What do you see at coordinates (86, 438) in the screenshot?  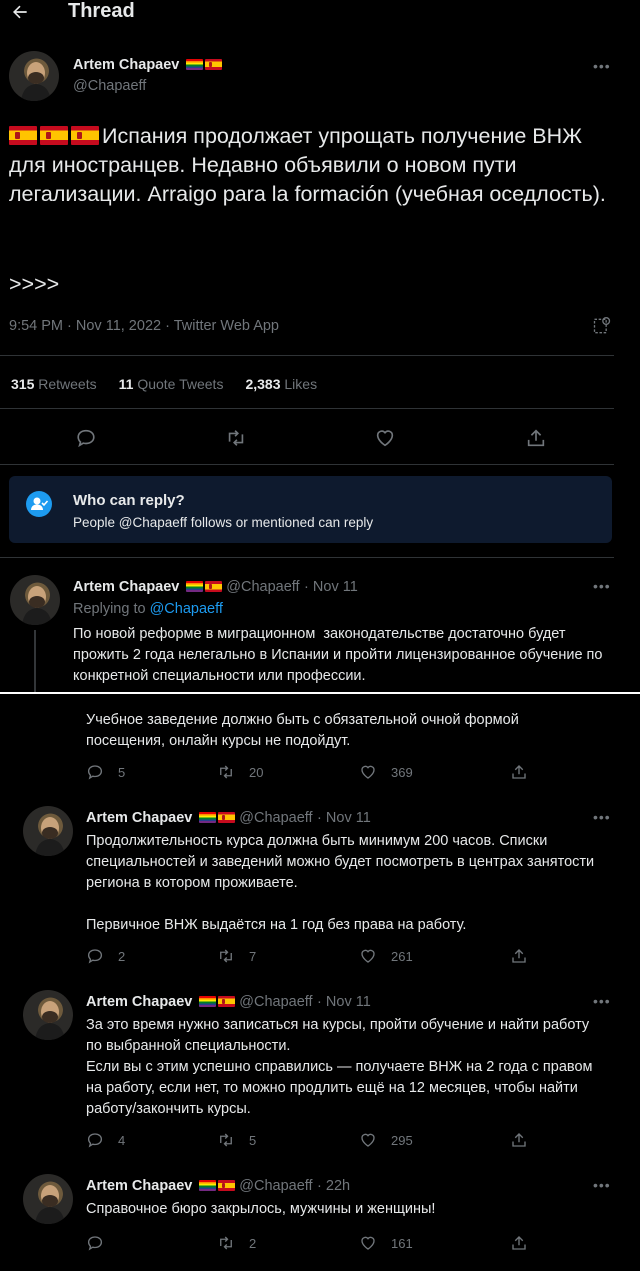 I see `reply-icon` at bounding box center [86, 438].